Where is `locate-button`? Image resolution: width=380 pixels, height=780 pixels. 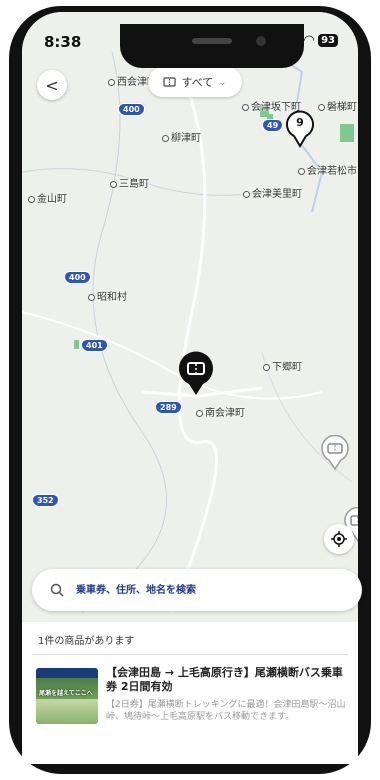 locate-button is located at coordinates (339, 539).